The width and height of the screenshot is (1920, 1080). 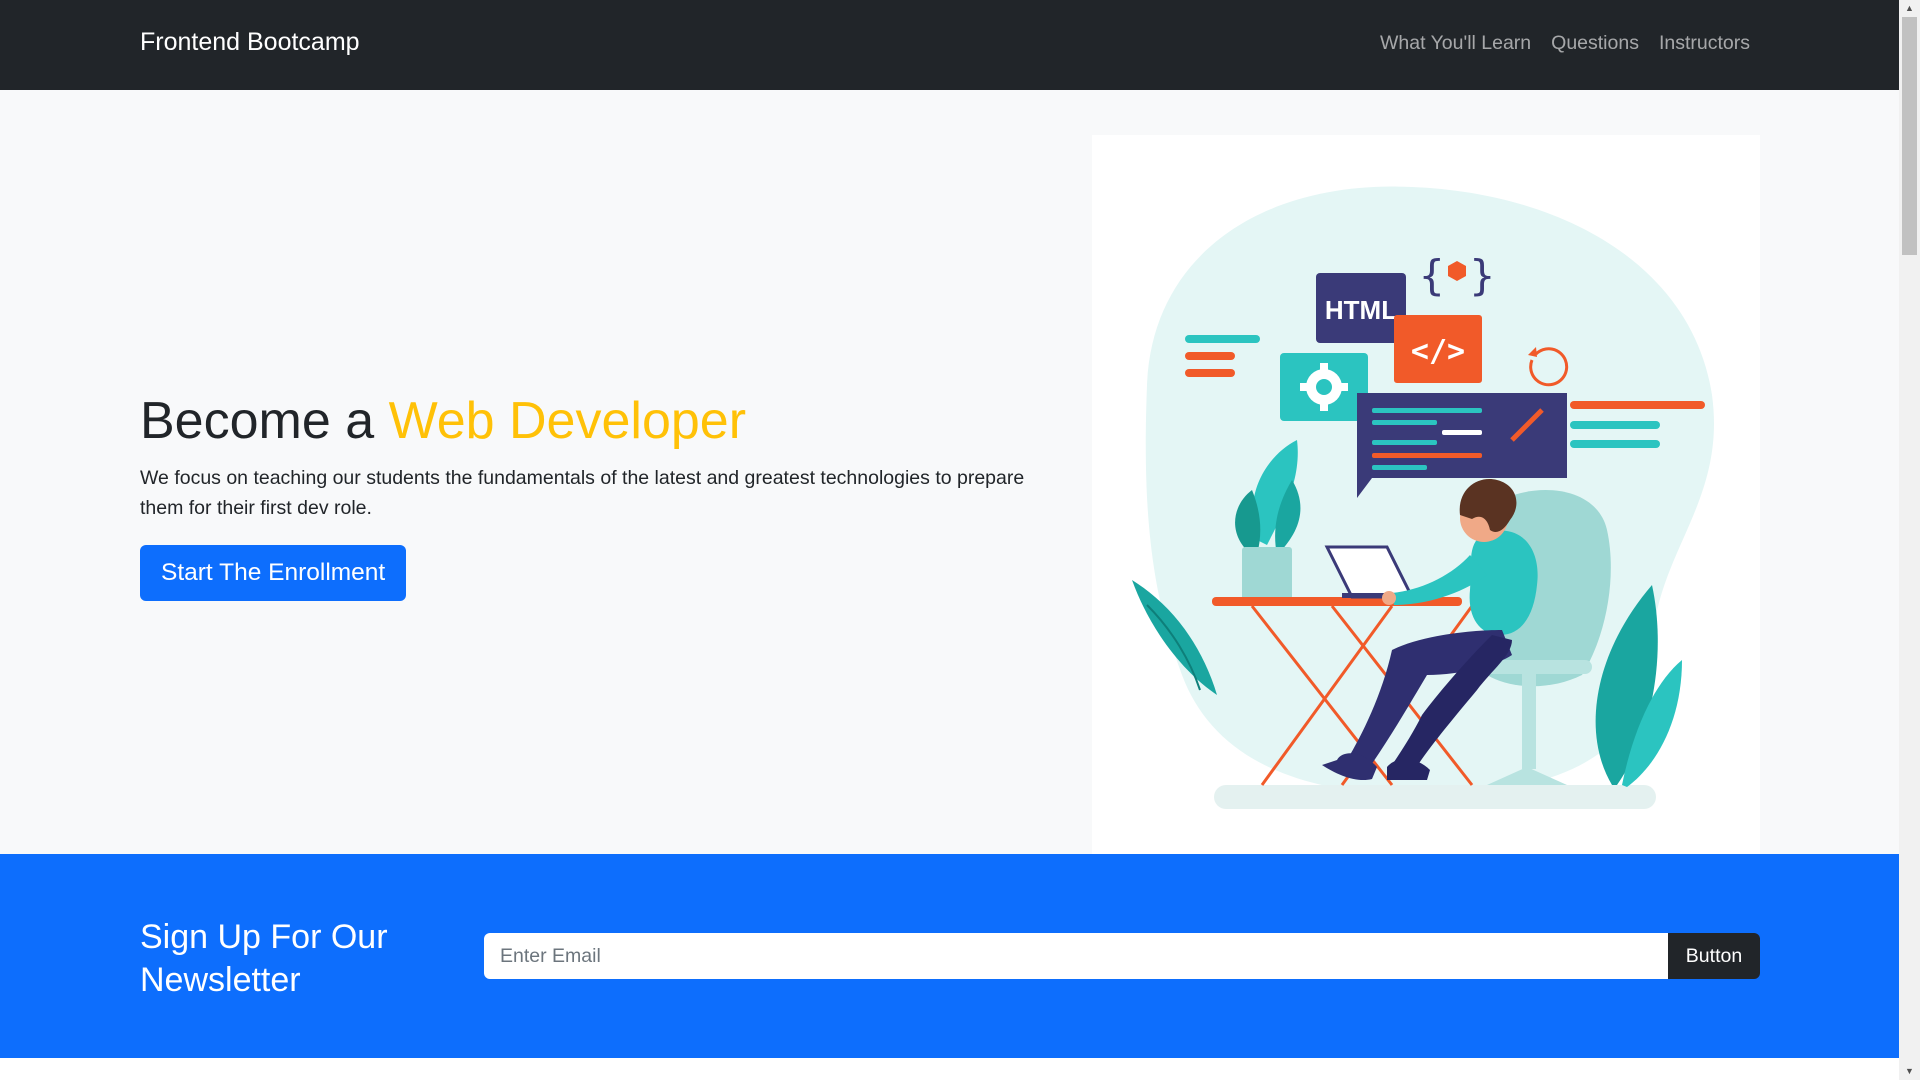 I want to click on email-input, so click(x=1076, y=956).